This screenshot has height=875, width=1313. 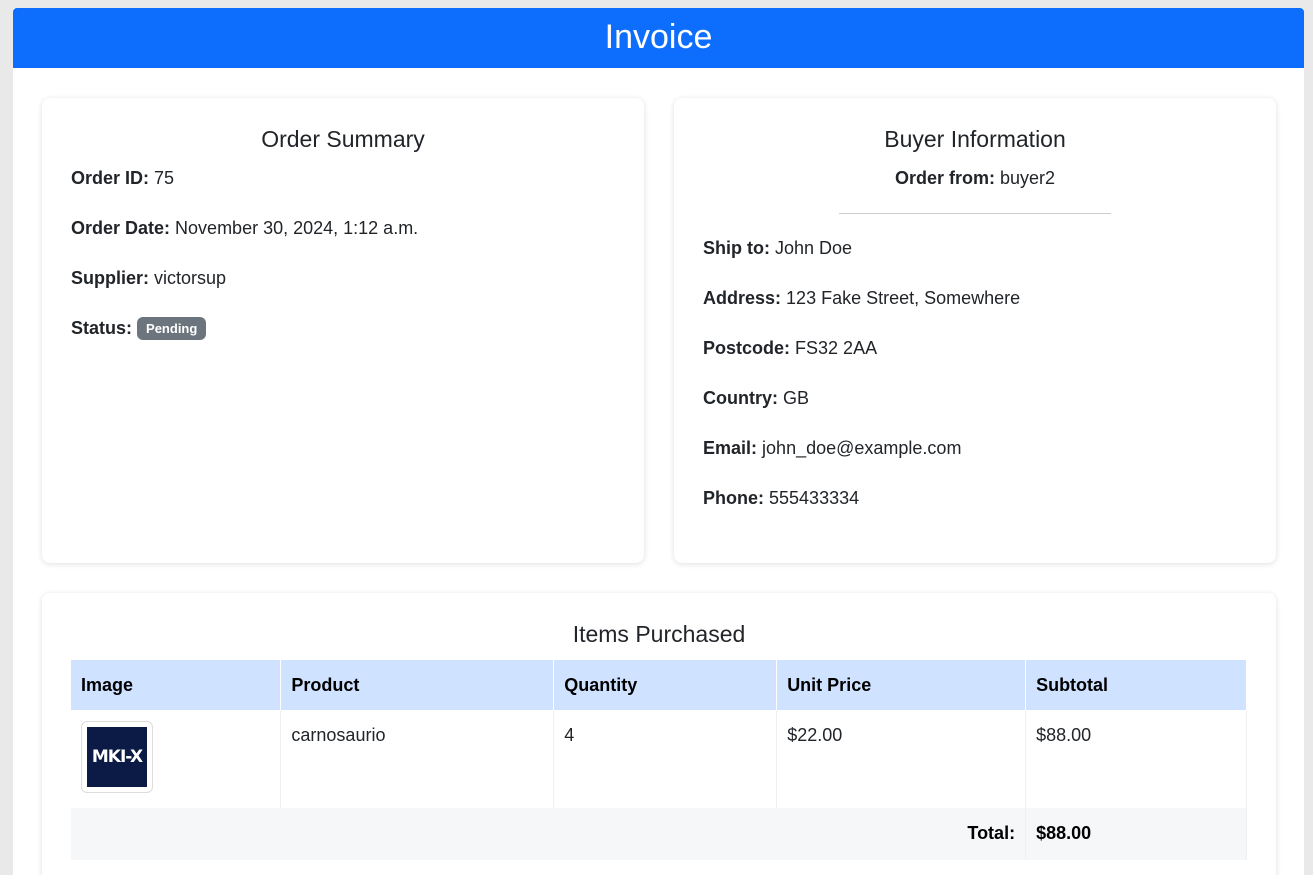 I want to click on total-value: $88.00, so click(x=1136, y=834).